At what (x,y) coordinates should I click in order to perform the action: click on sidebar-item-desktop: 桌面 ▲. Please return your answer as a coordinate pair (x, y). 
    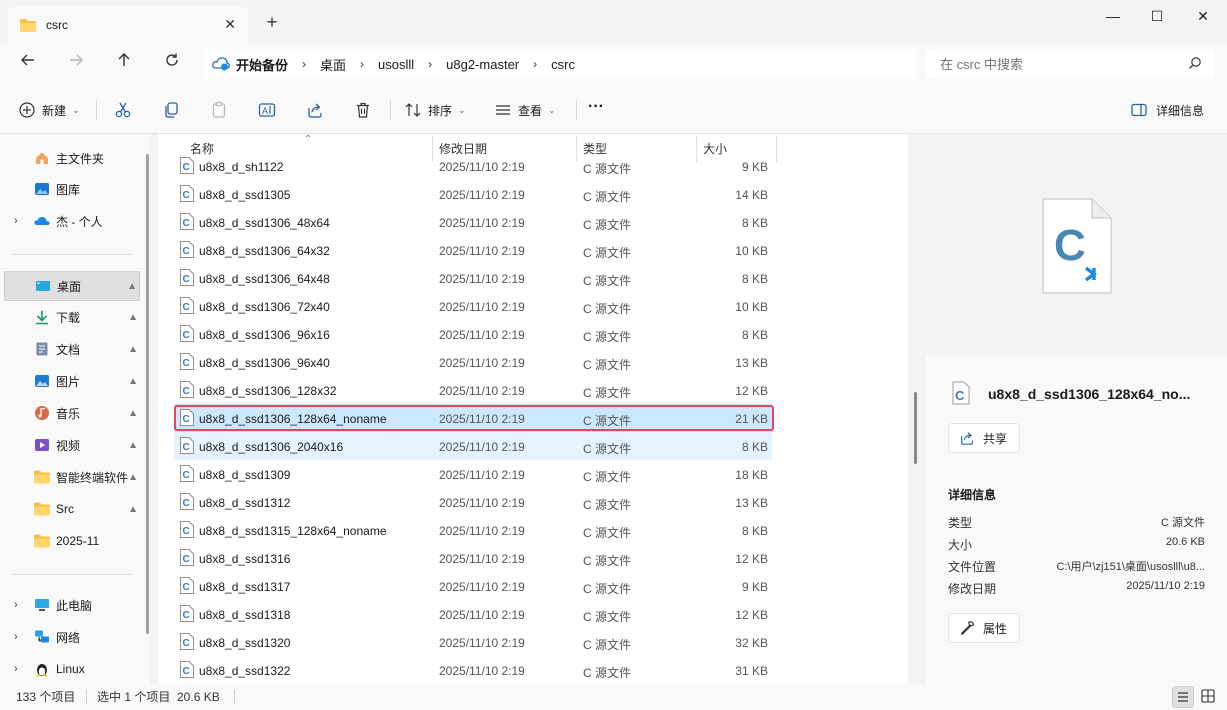
    Looking at the image, I should click on (72, 286).